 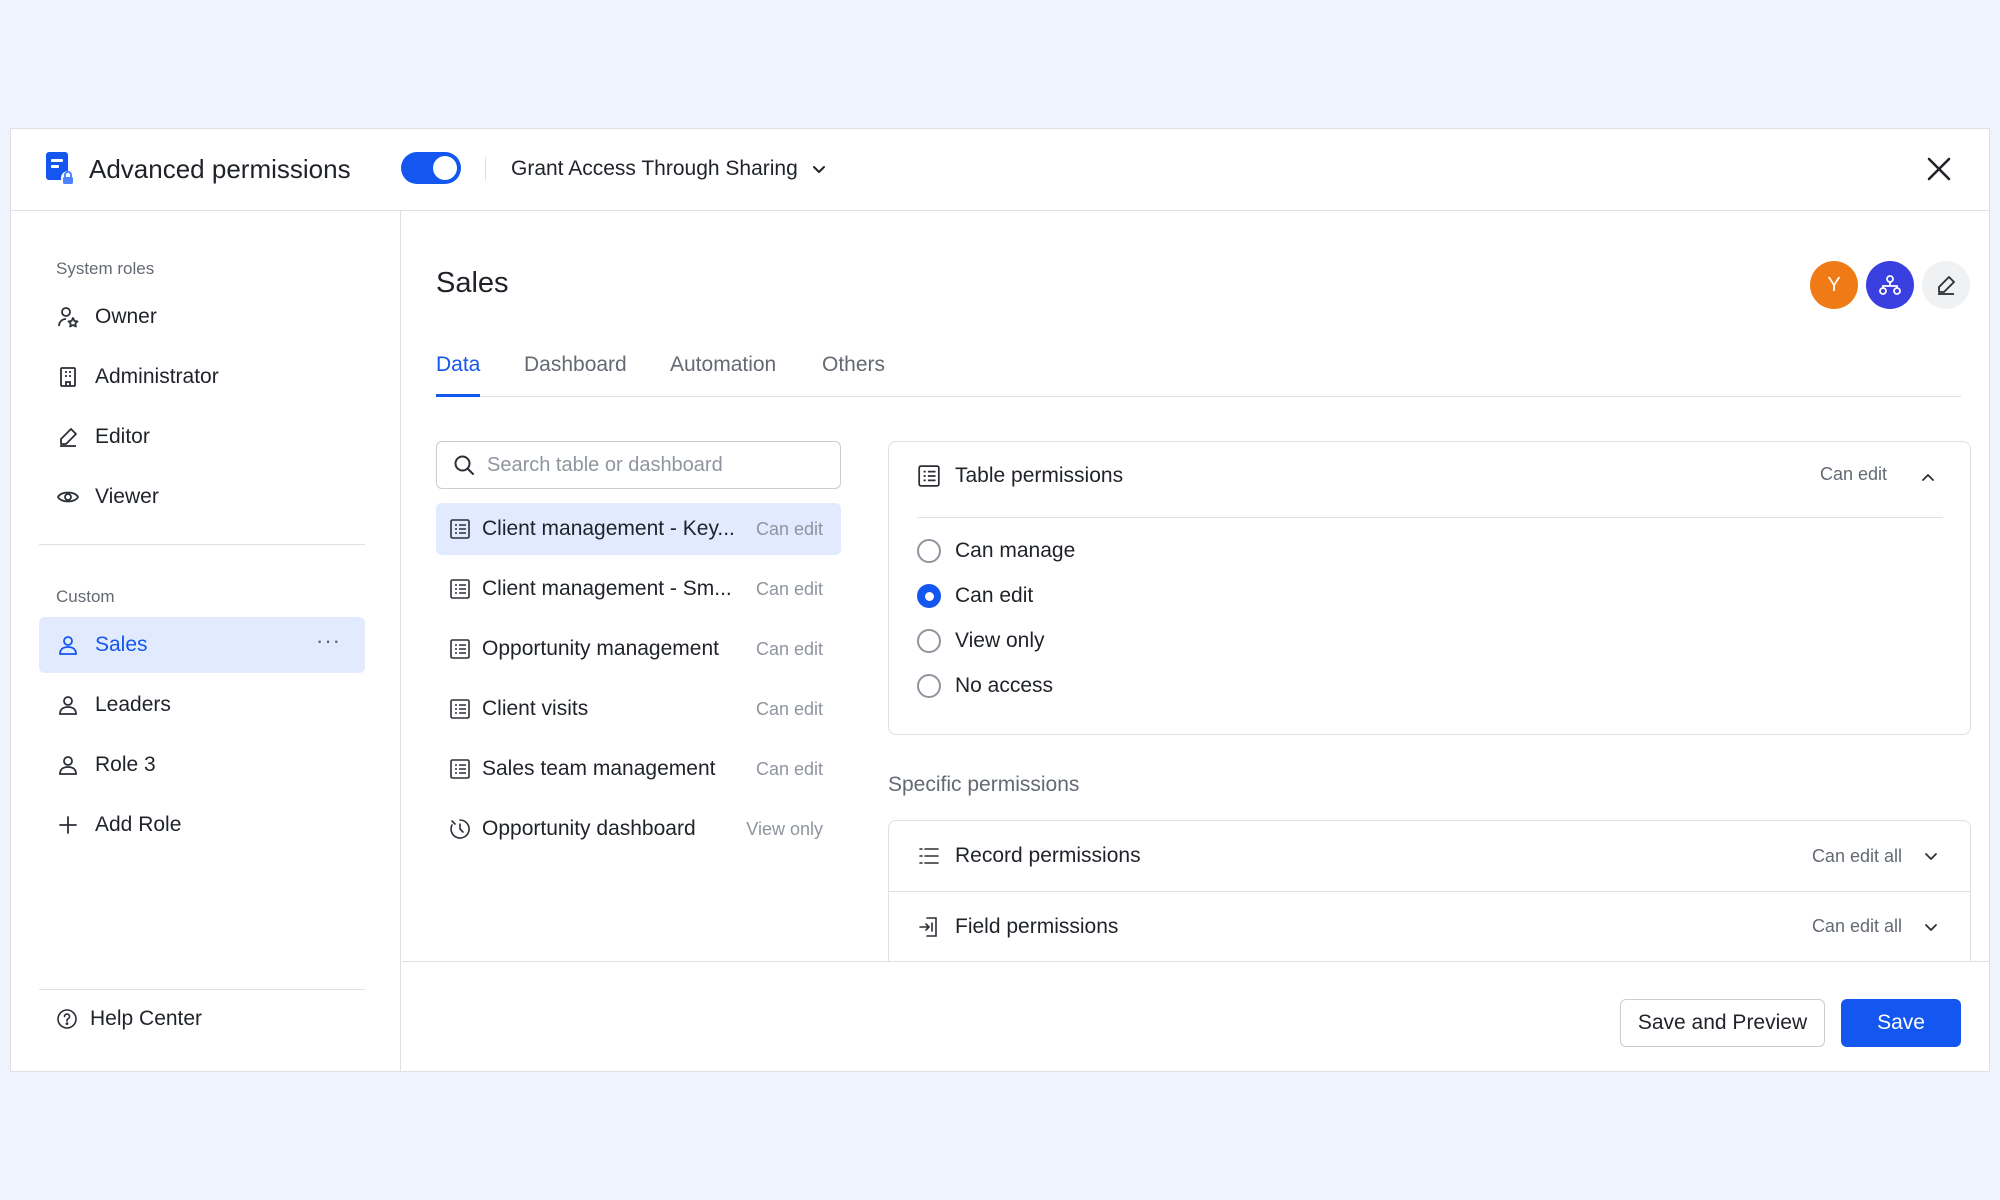 What do you see at coordinates (202, 705) in the screenshot?
I see `sidebar-item-leaders: Leaders` at bounding box center [202, 705].